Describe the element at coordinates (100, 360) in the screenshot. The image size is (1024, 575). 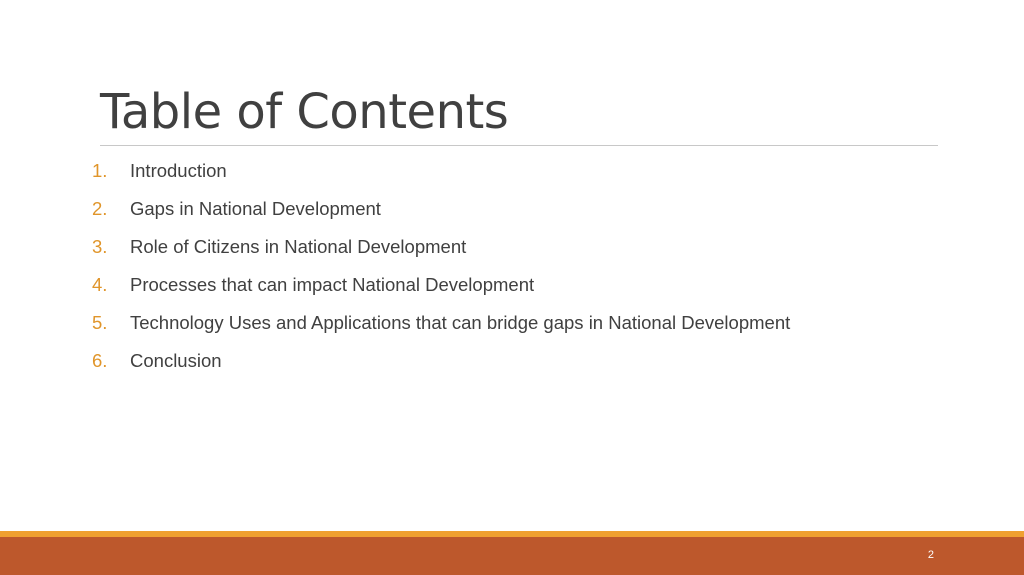
I see `list-item-number: 6.` at that location.